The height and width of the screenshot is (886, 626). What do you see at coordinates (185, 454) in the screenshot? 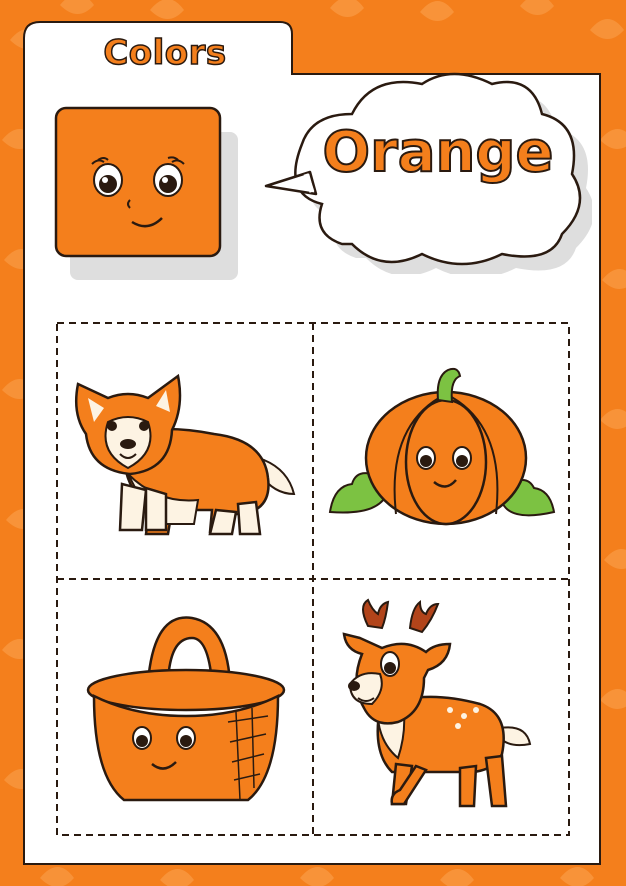
I see `corgi-icon` at bounding box center [185, 454].